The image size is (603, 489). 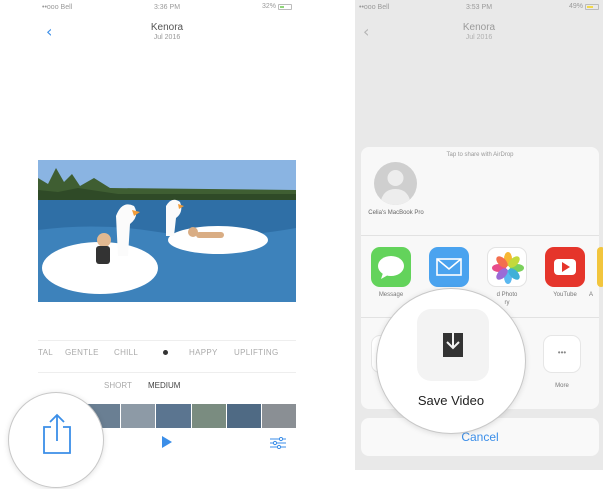 I want to click on photos-app-label-line2: ry, so click(x=507, y=303).